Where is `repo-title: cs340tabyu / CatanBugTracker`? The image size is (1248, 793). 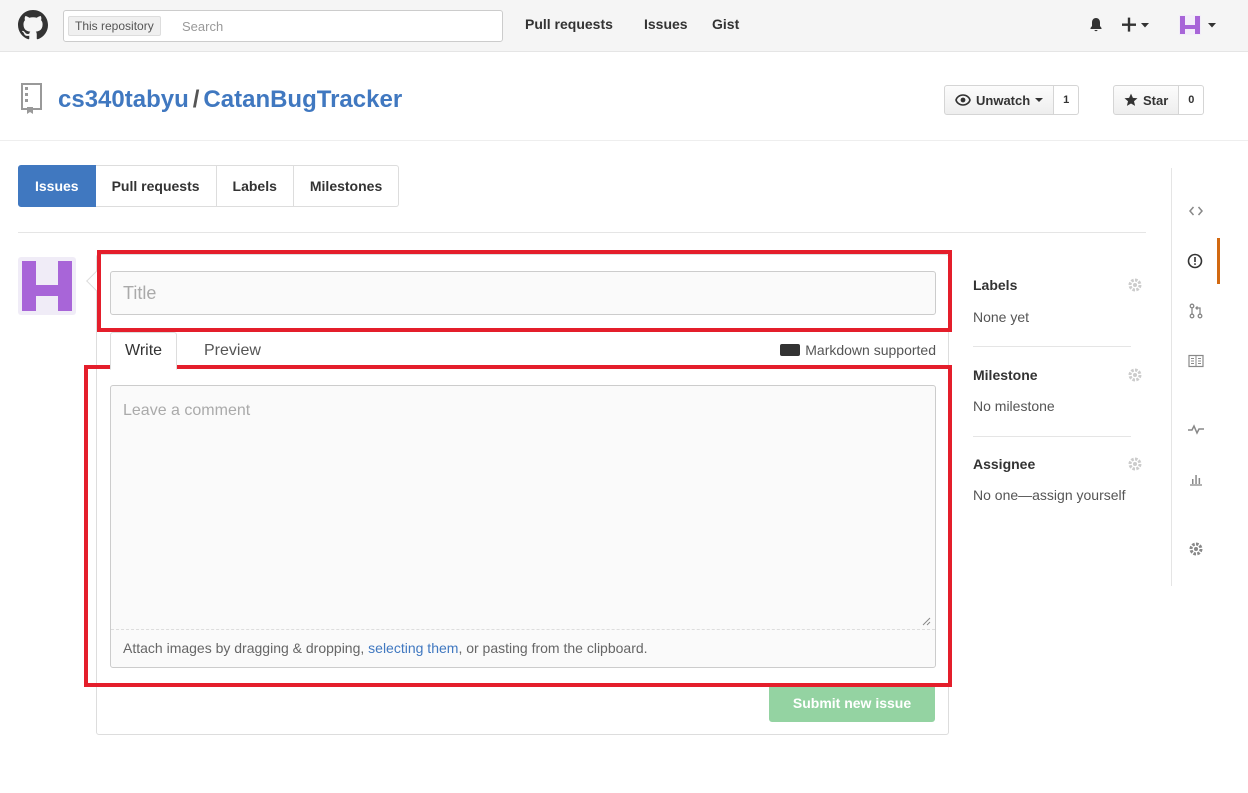
repo-title: cs340tabyu / CatanBugTracker is located at coordinates (230, 100).